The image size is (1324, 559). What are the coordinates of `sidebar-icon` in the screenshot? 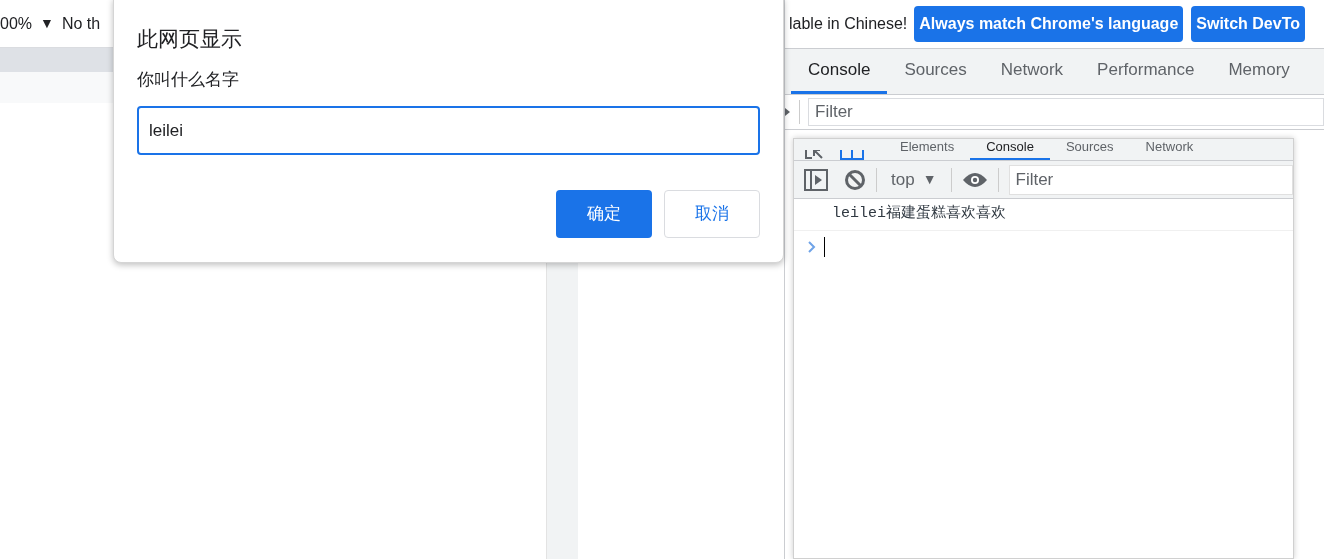 It's located at (816, 179).